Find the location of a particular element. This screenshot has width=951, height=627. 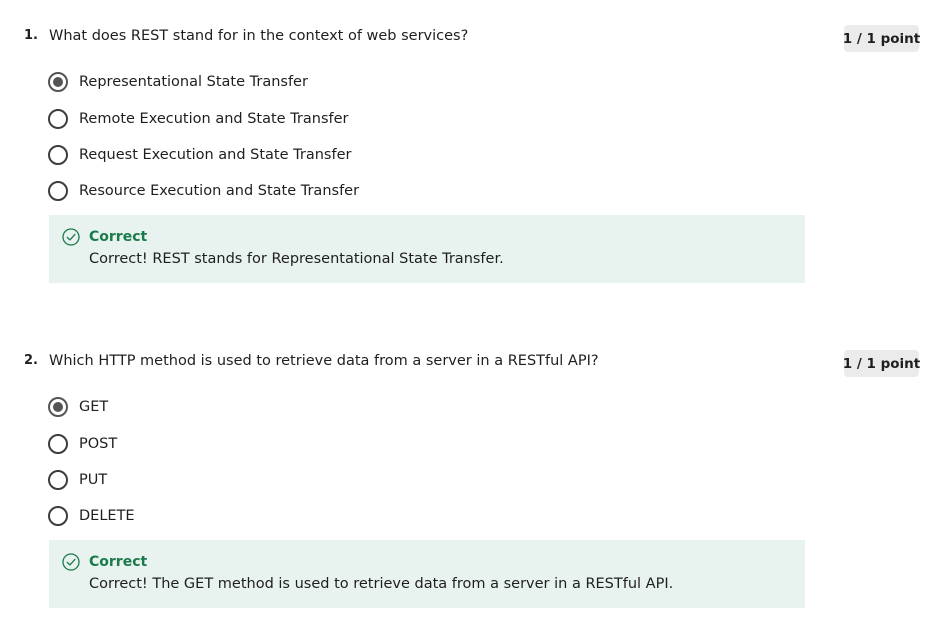

answer-option: POST is located at coordinates (82, 444).